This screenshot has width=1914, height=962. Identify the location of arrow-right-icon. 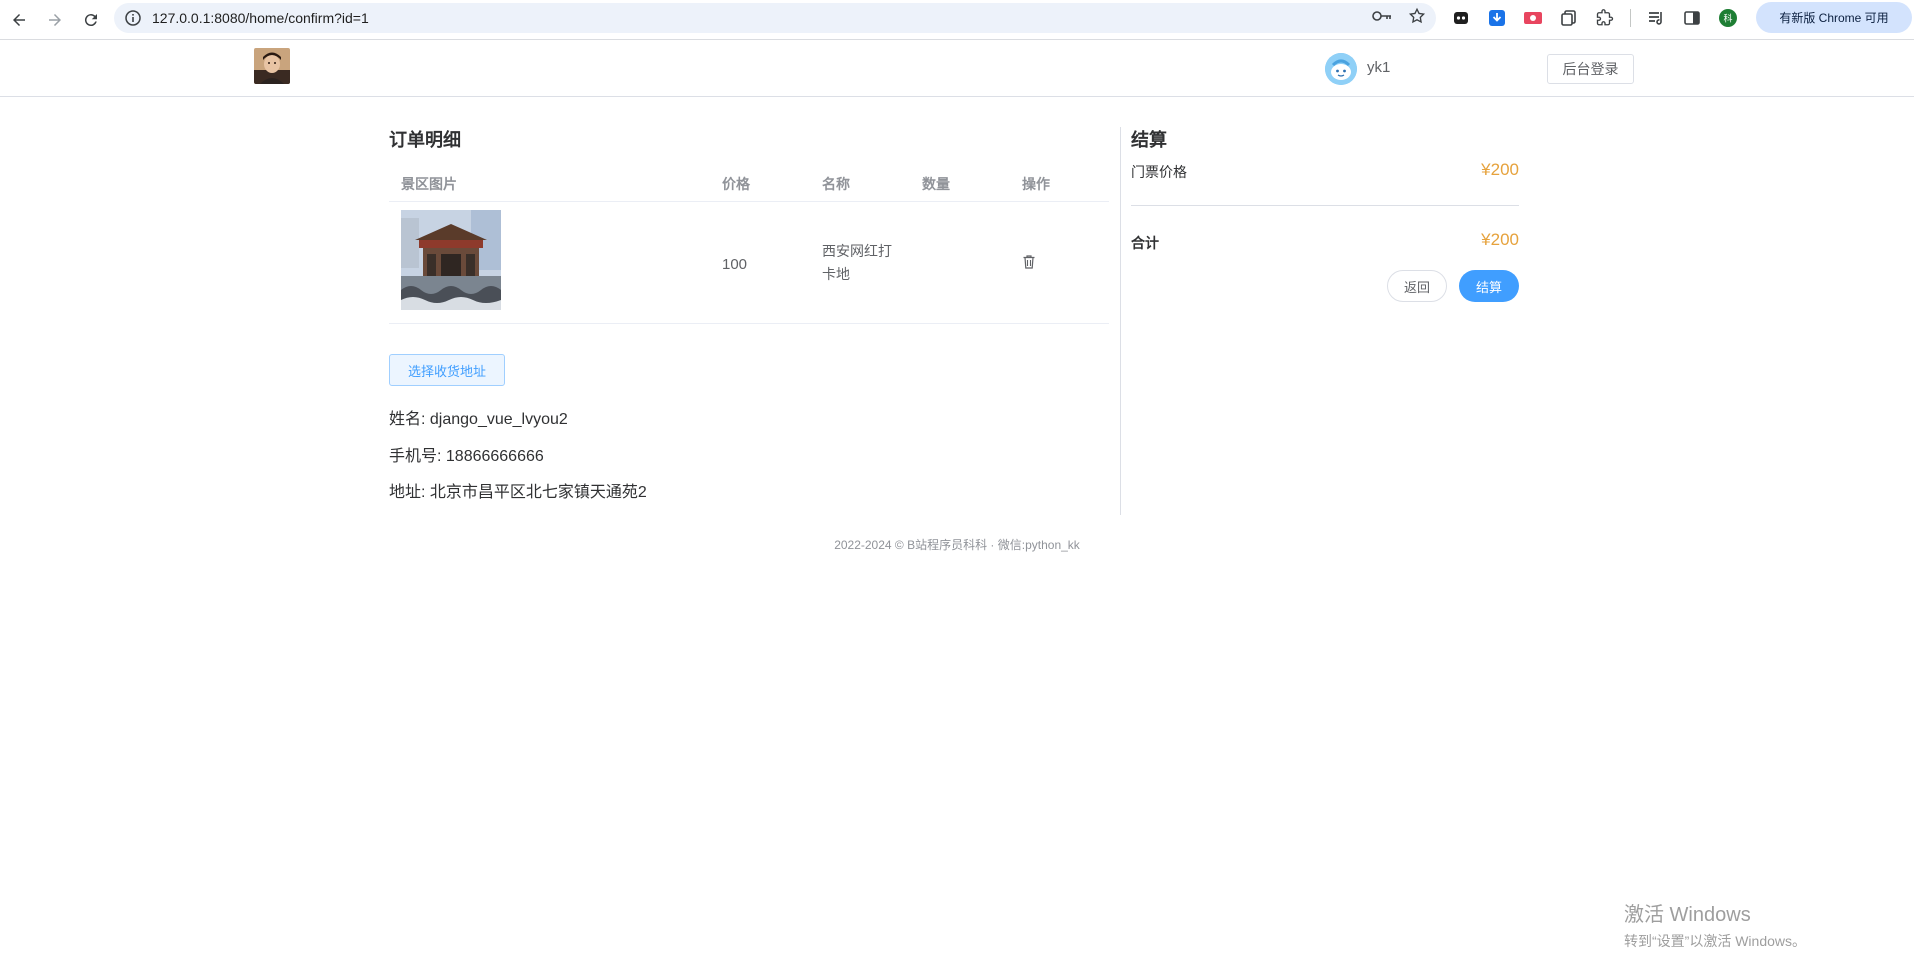
(55, 19).